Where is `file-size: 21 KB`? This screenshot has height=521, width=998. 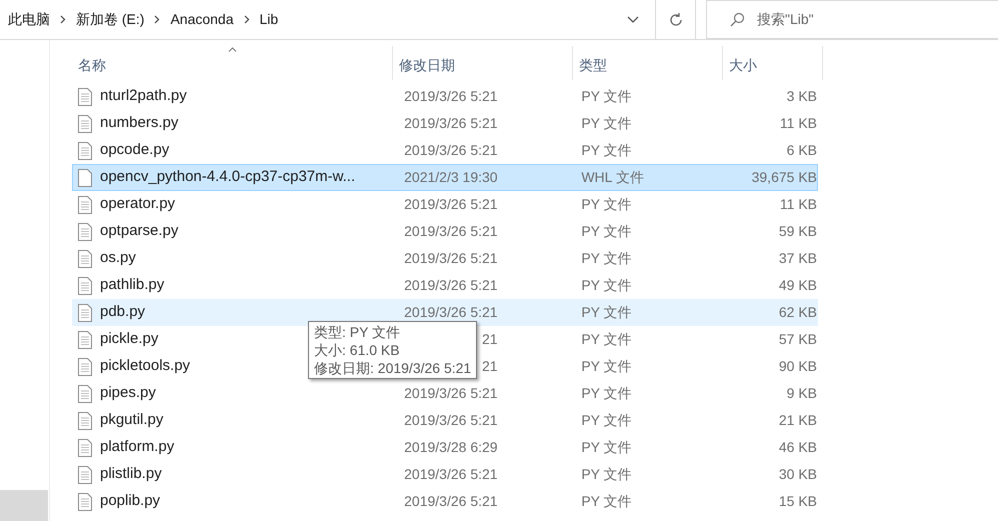
file-size: 21 KB is located at coordinates (797, 420).